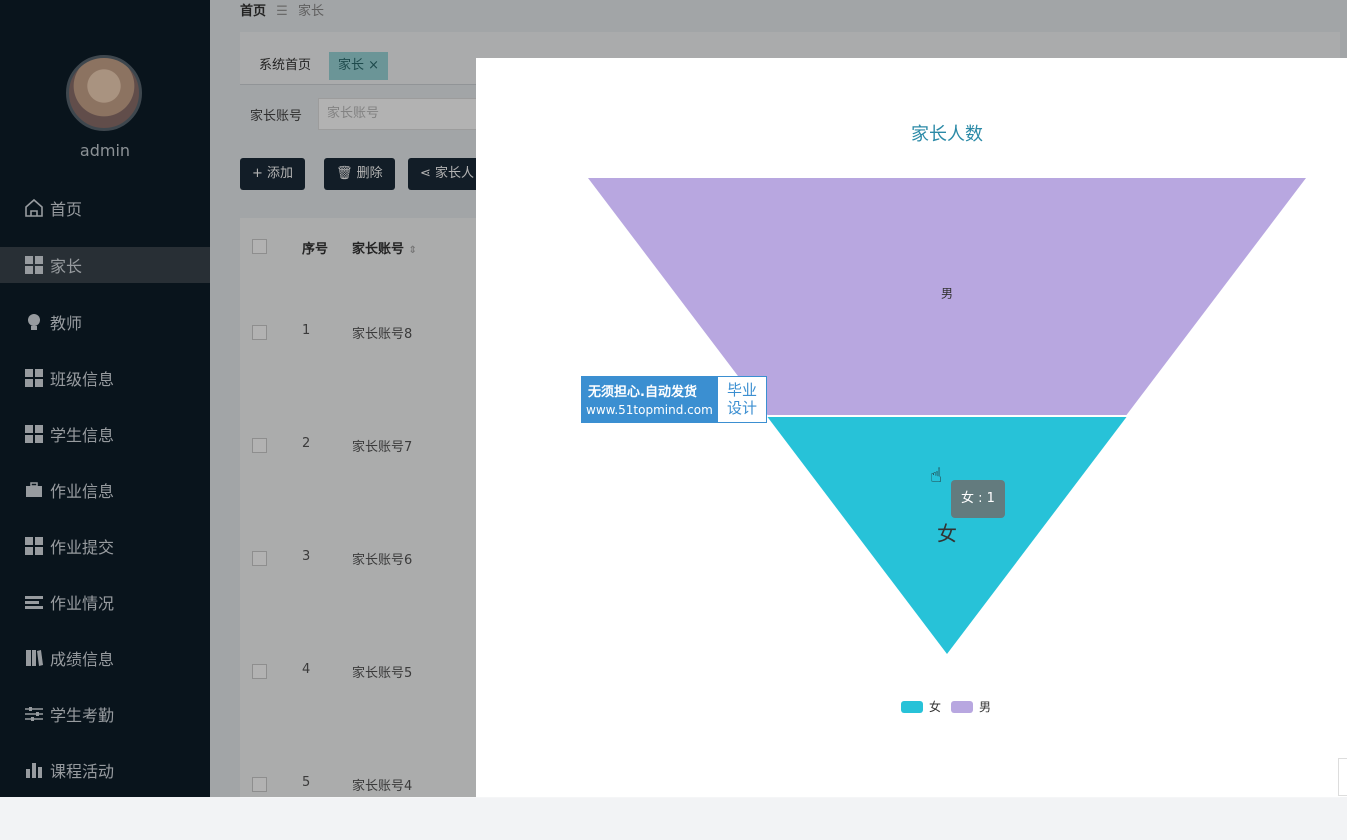 This screenshot has height=840, width=1347. I want to click on funnel-label-0: 男, so click(947, 294).